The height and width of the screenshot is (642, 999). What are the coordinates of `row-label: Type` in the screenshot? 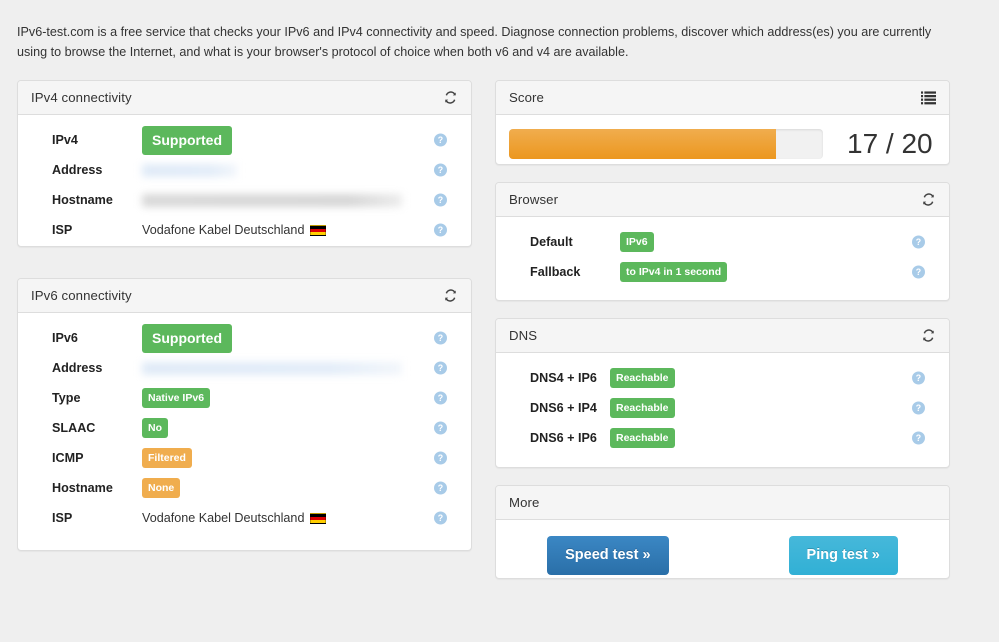 It's located at (66, 398).